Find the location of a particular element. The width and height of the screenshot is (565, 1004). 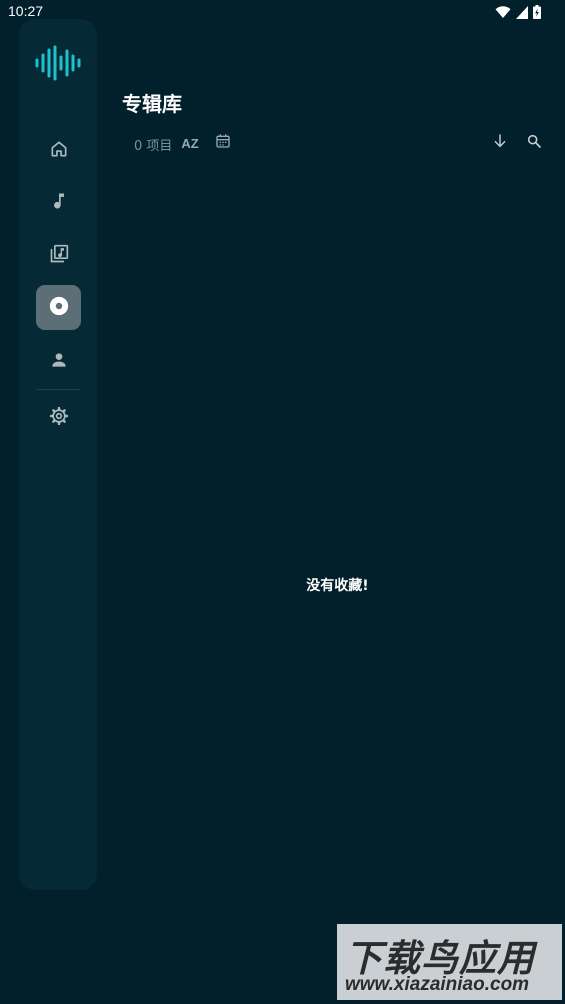

search-icon is located at coordinates (534, 143).